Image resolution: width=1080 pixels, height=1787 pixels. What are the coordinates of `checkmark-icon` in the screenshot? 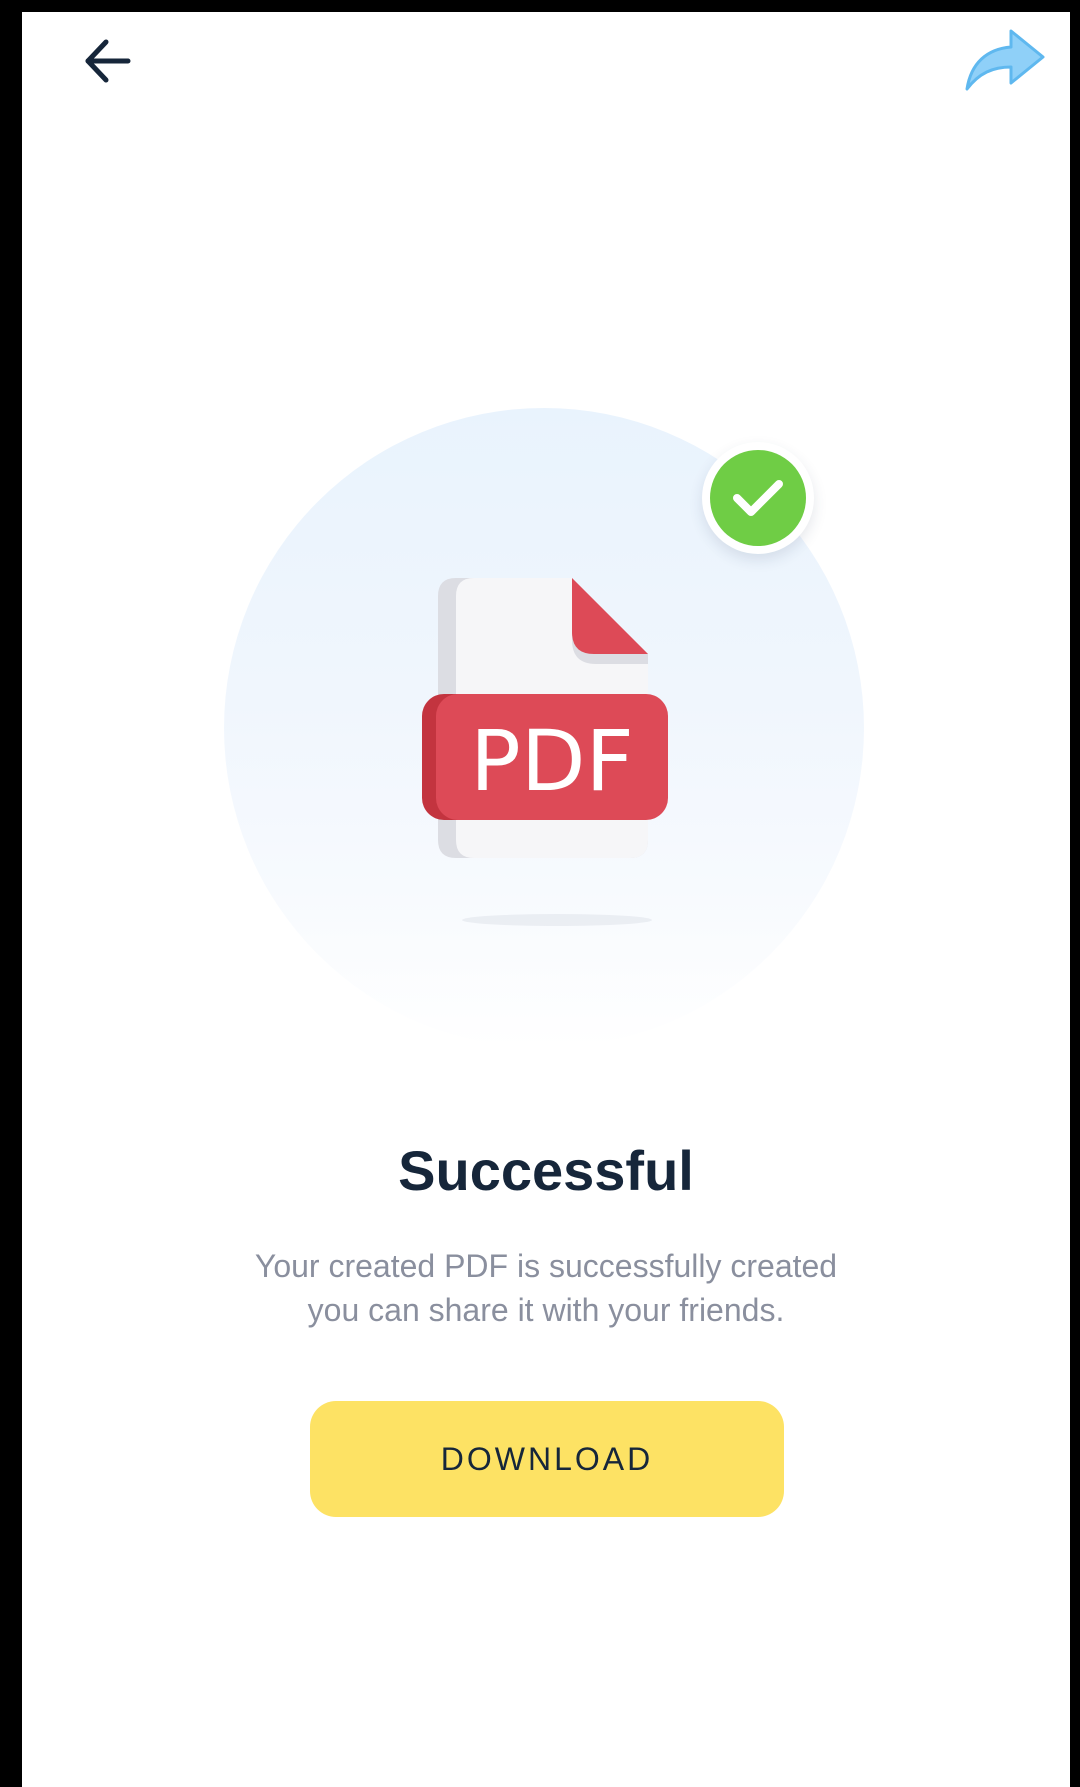 It's located at (758, 498).